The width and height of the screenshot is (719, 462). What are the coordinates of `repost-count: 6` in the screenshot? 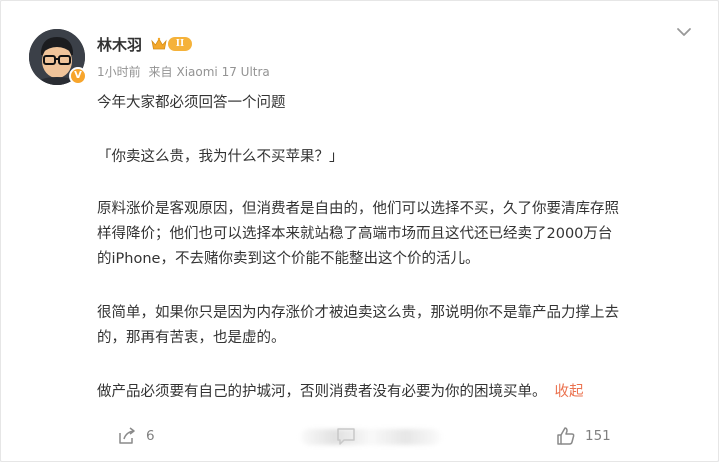 It's located at (150, 436).